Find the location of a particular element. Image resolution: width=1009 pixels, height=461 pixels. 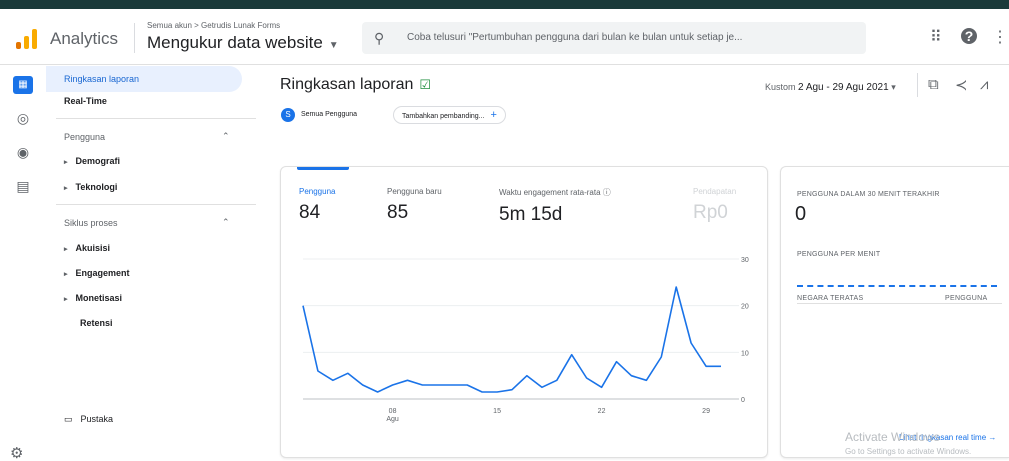

per-minute-sparkline is located at coordinates (897, 286).